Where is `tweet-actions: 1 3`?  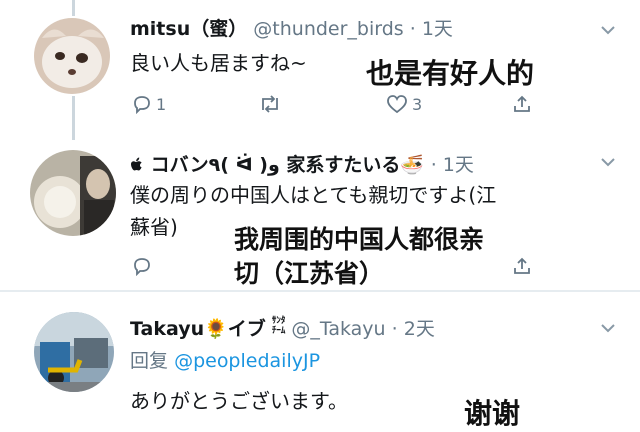 tweet-actions: 1 3 is located at coordinates (342, 104).